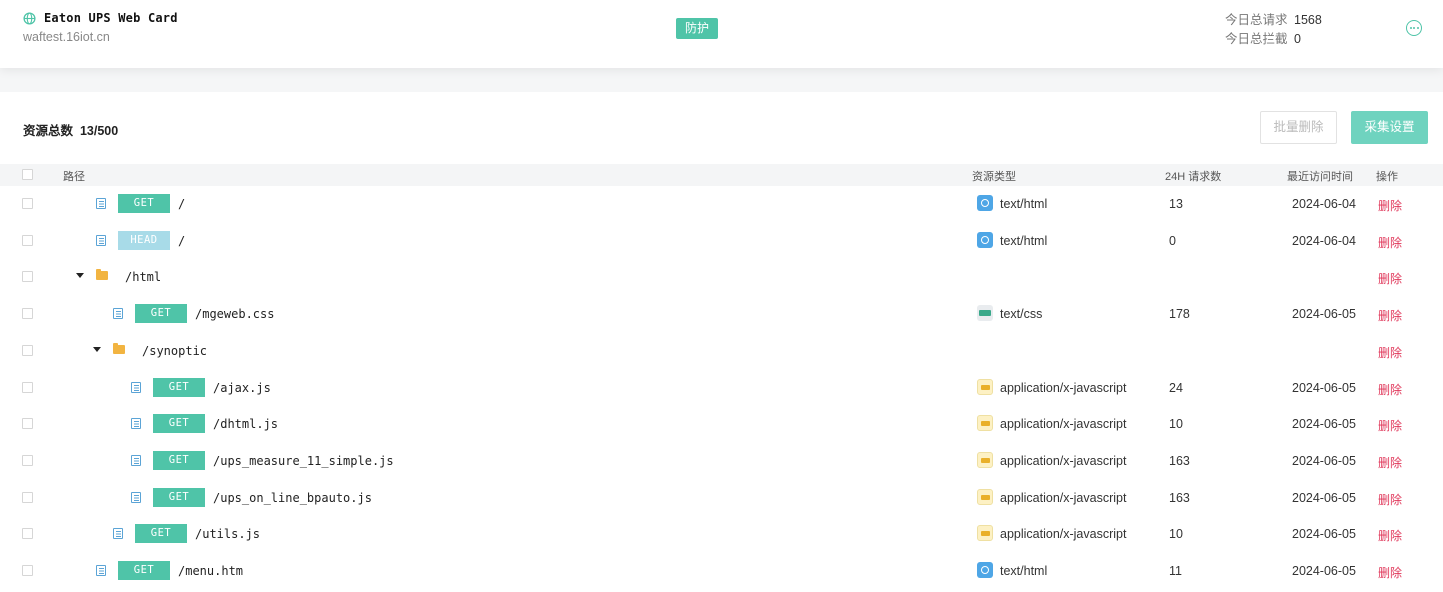 This screenshot has width=1443, height=592. Describe the element at coordinates (1193, 177) in the screenshot. I see `col-requests: 24H 请求数` at that location.